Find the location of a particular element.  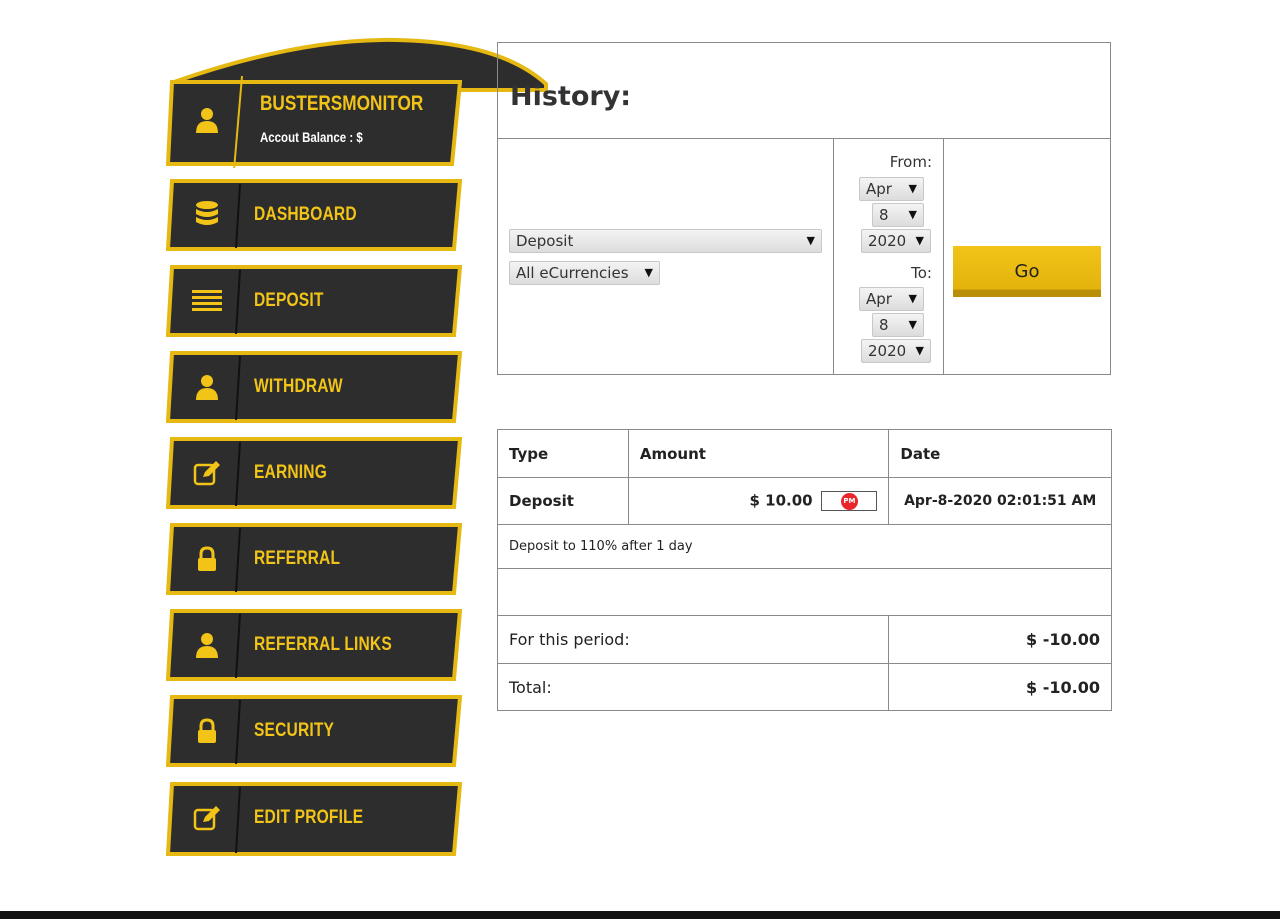

sidebar-item-label: REFERRAL is located at coordinates (297, 558).